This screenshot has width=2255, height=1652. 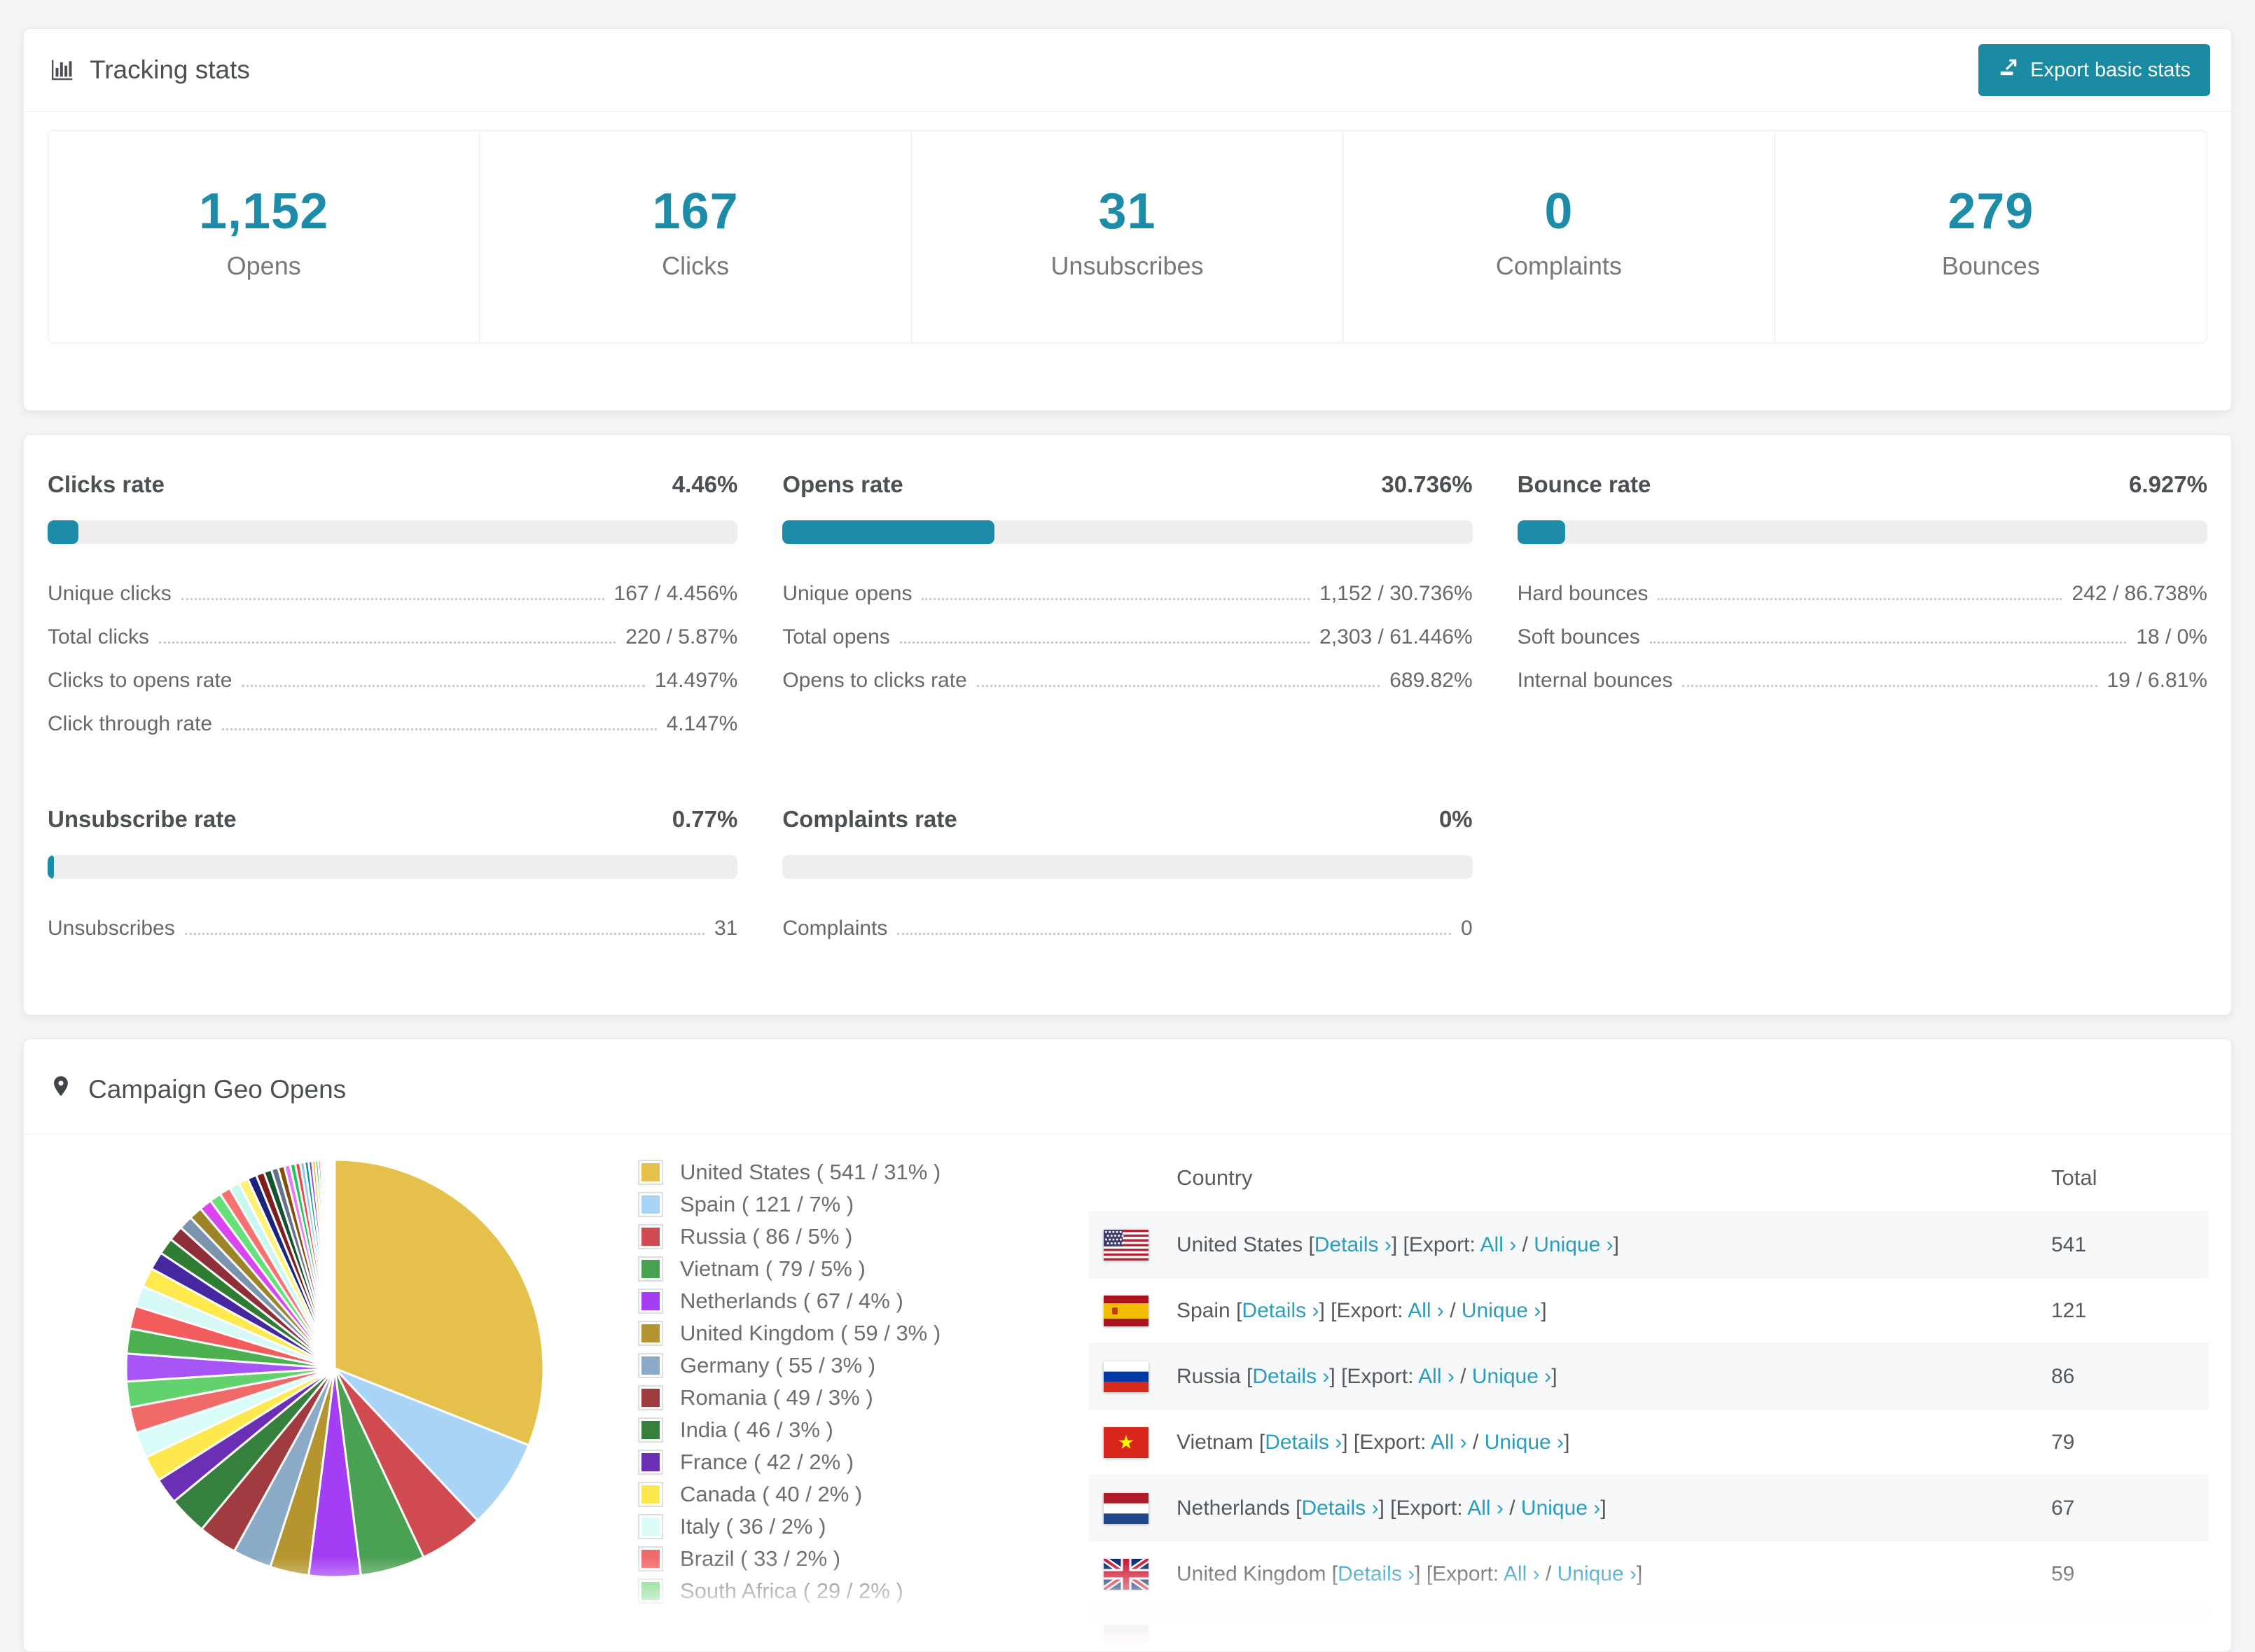 I want to click on legend-item: South Africa ( 29 / 2% ), so click(x=843, y=1591).